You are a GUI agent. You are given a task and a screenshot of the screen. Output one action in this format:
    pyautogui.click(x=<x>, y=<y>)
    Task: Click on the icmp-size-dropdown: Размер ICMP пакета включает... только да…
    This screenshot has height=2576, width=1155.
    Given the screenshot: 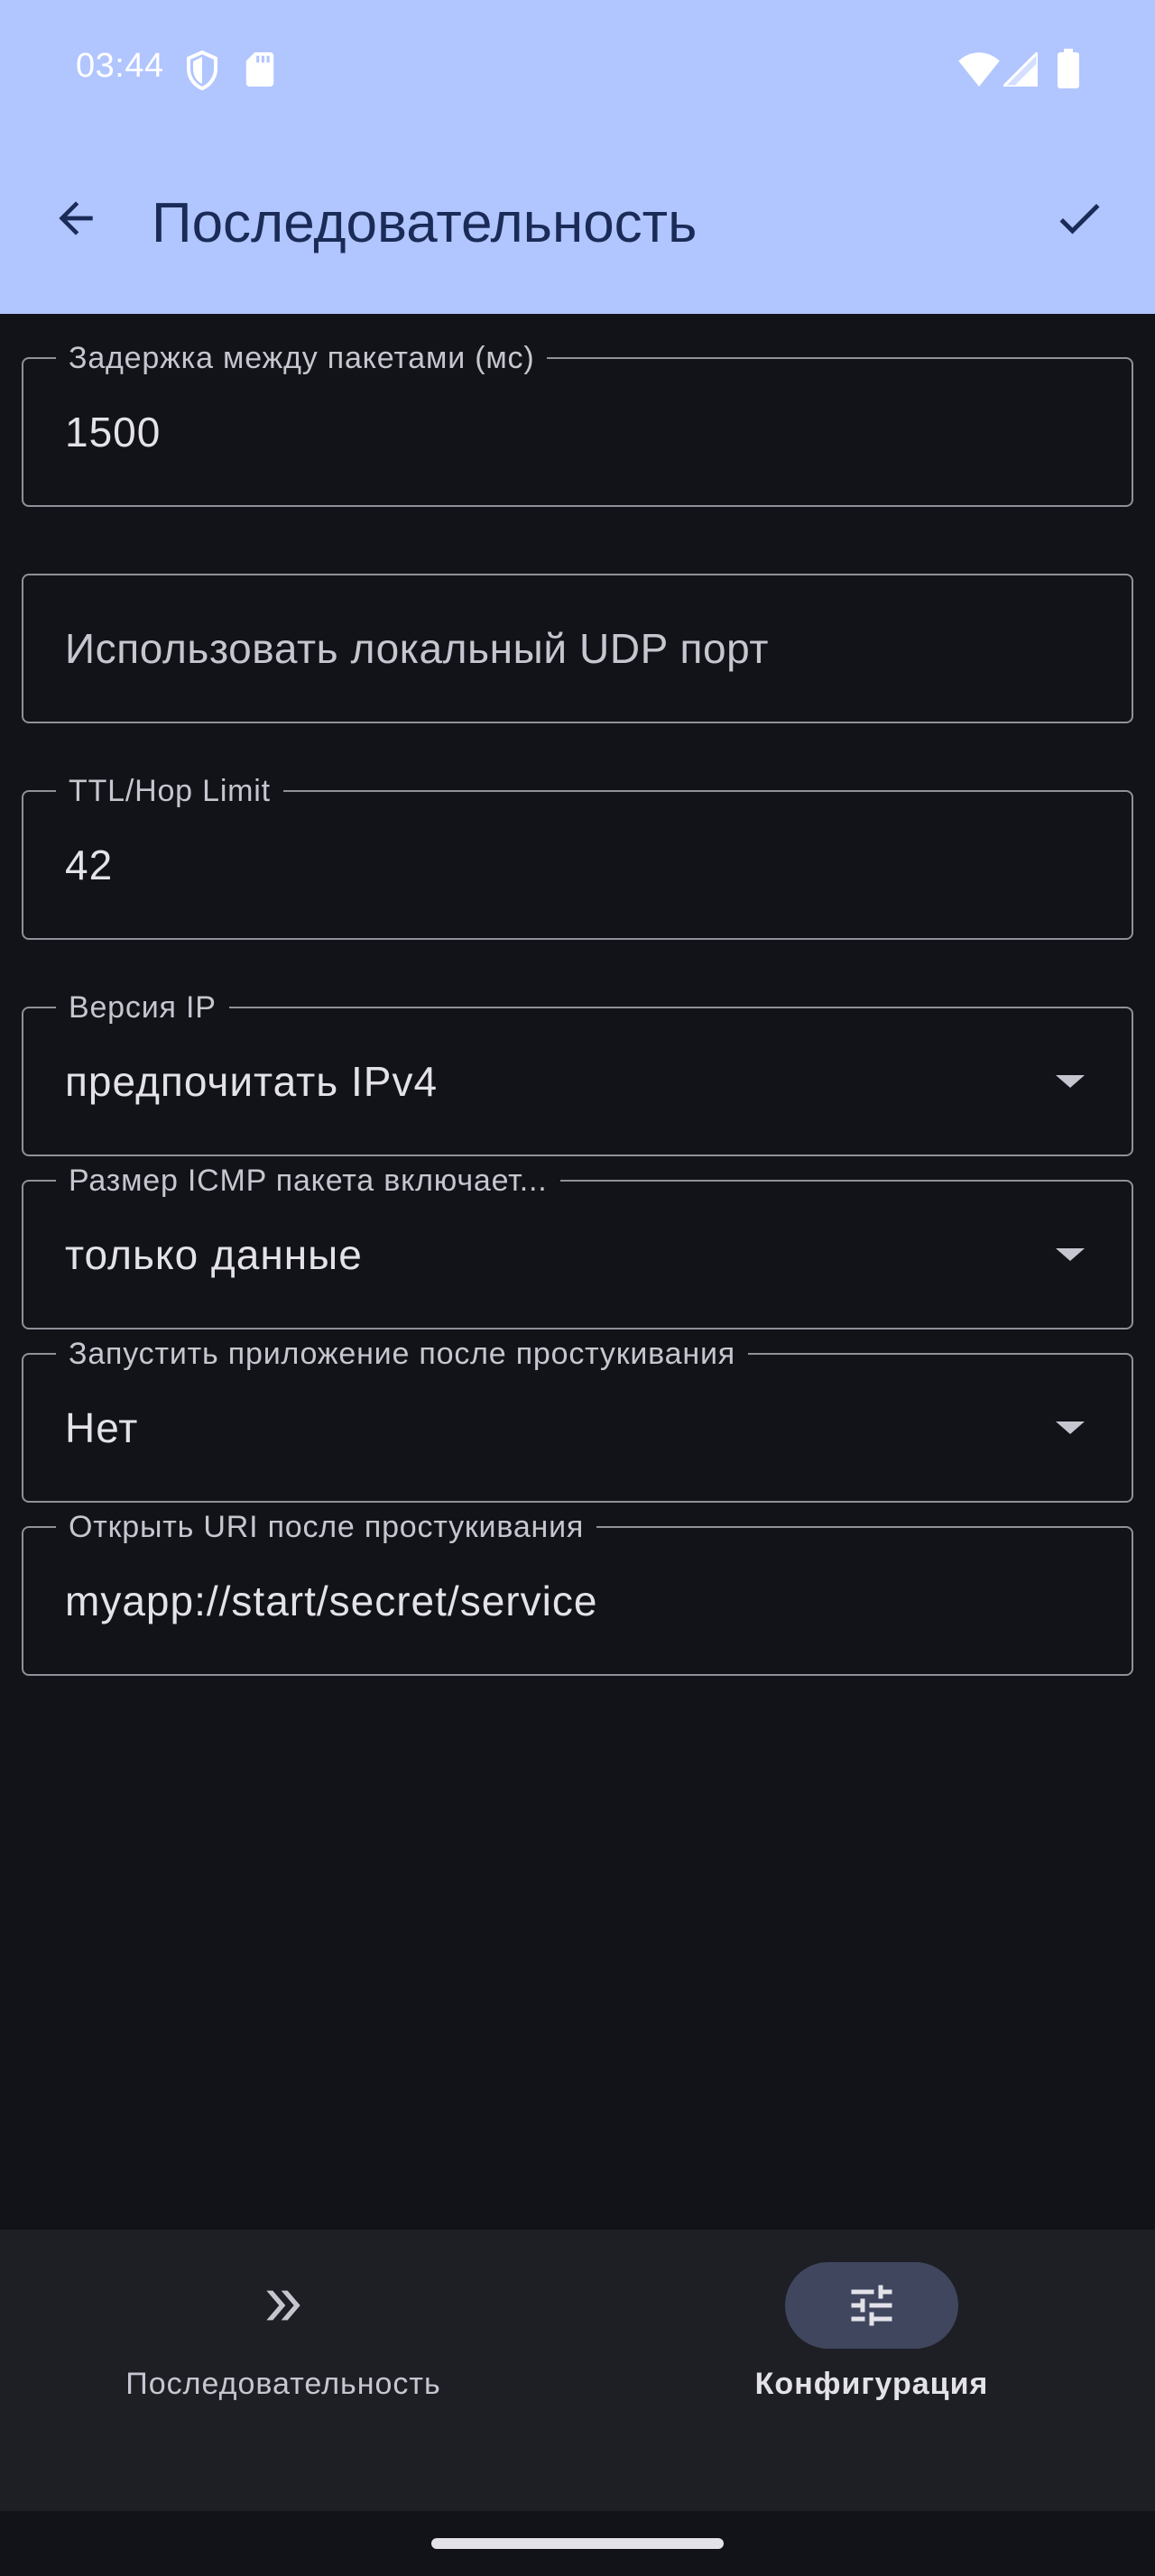 What is the action you would take?
    pyautogui.click(x=577, y=1247)
    